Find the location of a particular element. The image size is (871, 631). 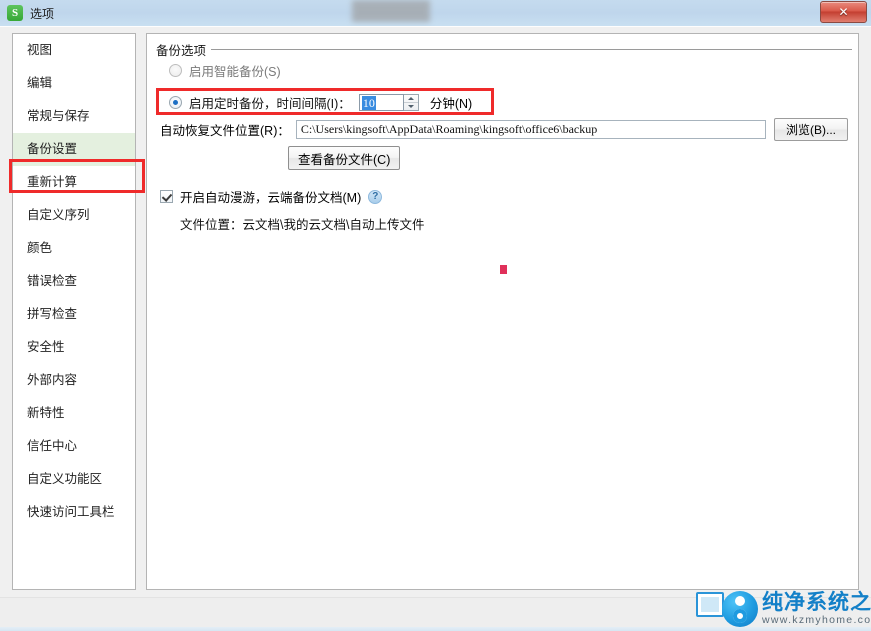

backup-interval-input: 10 is located at coordinates (381, 102).